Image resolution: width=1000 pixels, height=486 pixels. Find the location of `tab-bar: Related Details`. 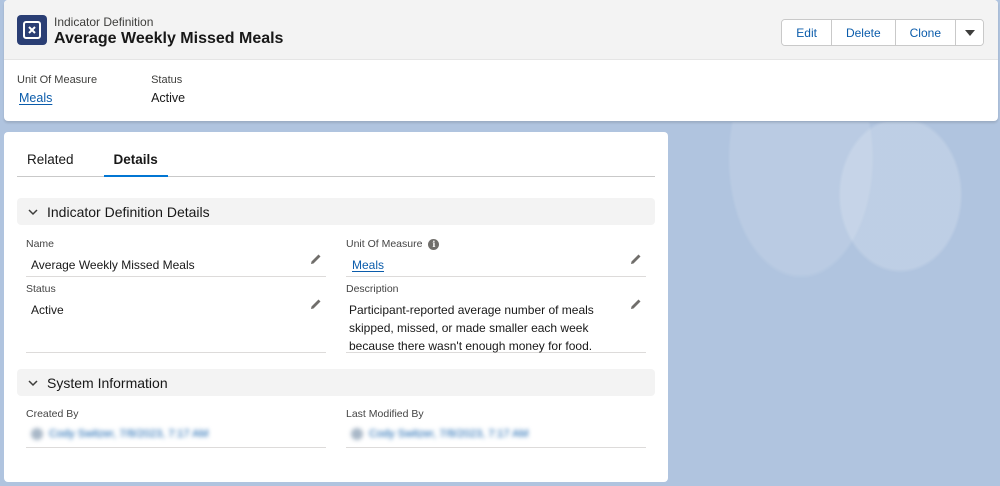

tab-bar: Related Details is located at coordinates (336, 162).